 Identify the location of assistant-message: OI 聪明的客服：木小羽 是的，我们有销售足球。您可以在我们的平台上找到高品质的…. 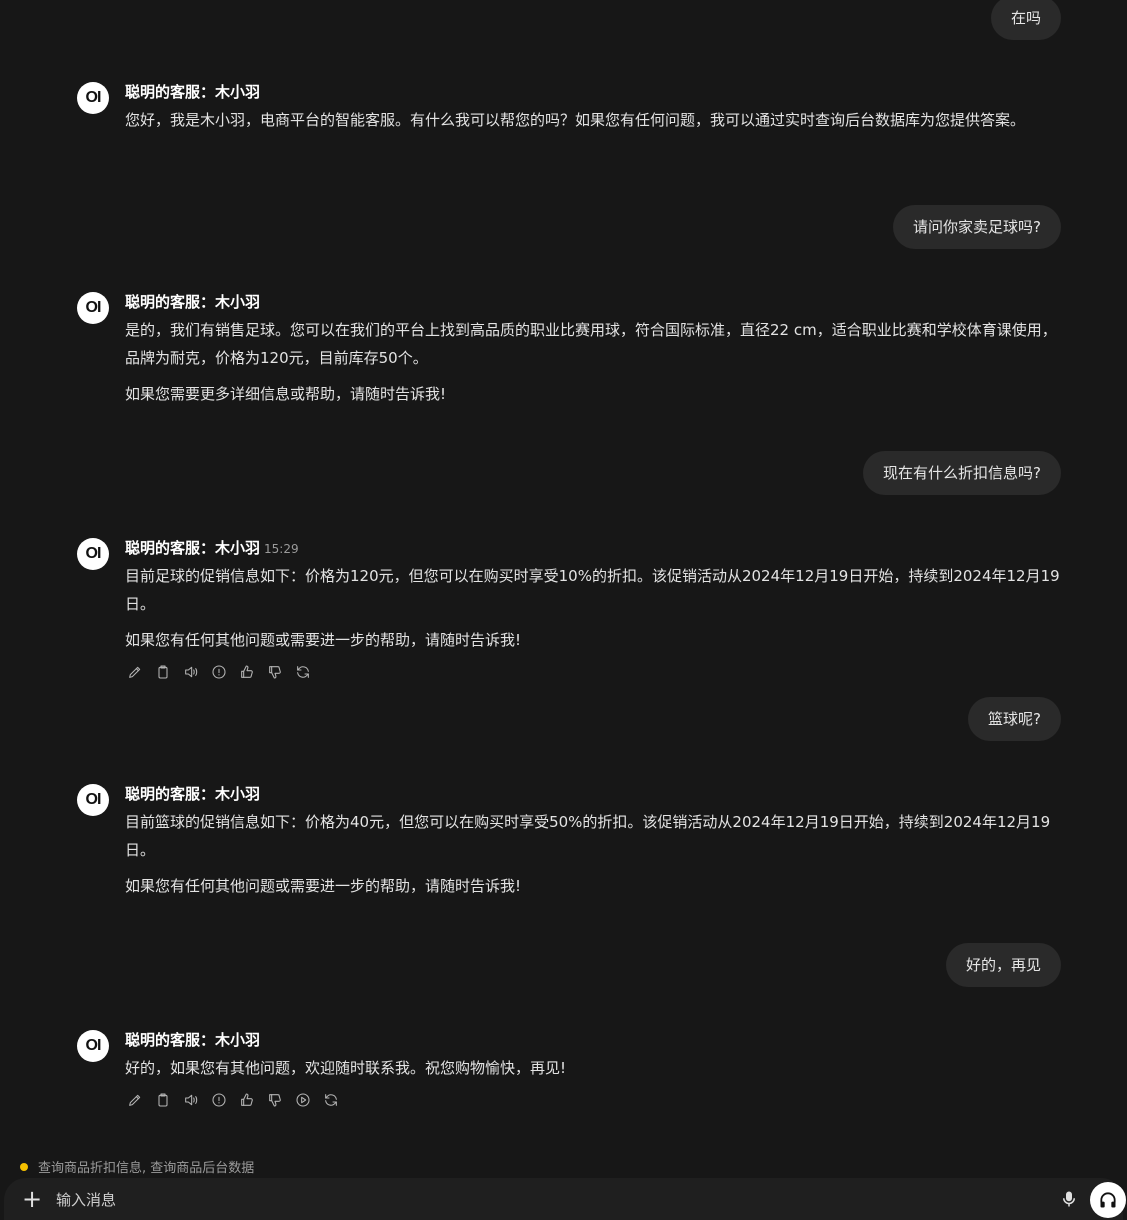
(572, 354).